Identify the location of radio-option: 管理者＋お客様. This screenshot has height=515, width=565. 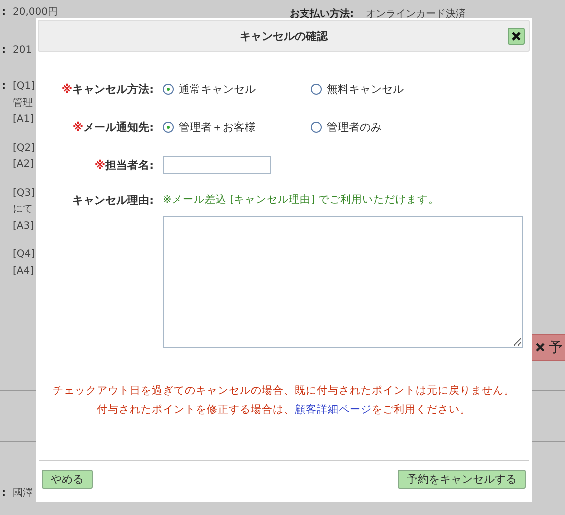
(237, 127).